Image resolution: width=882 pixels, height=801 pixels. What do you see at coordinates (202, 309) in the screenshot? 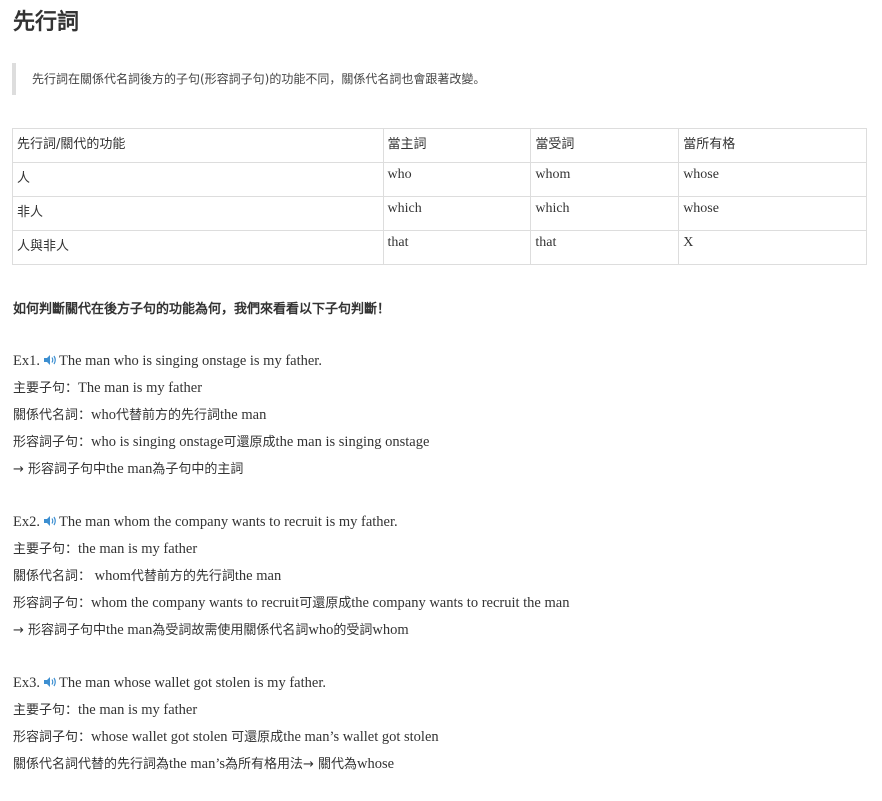
I see `intro-question: 如何判斷關代在後方子句的功能為何，我們來看看以下子句判斷！` at bounding box center [202, 309].